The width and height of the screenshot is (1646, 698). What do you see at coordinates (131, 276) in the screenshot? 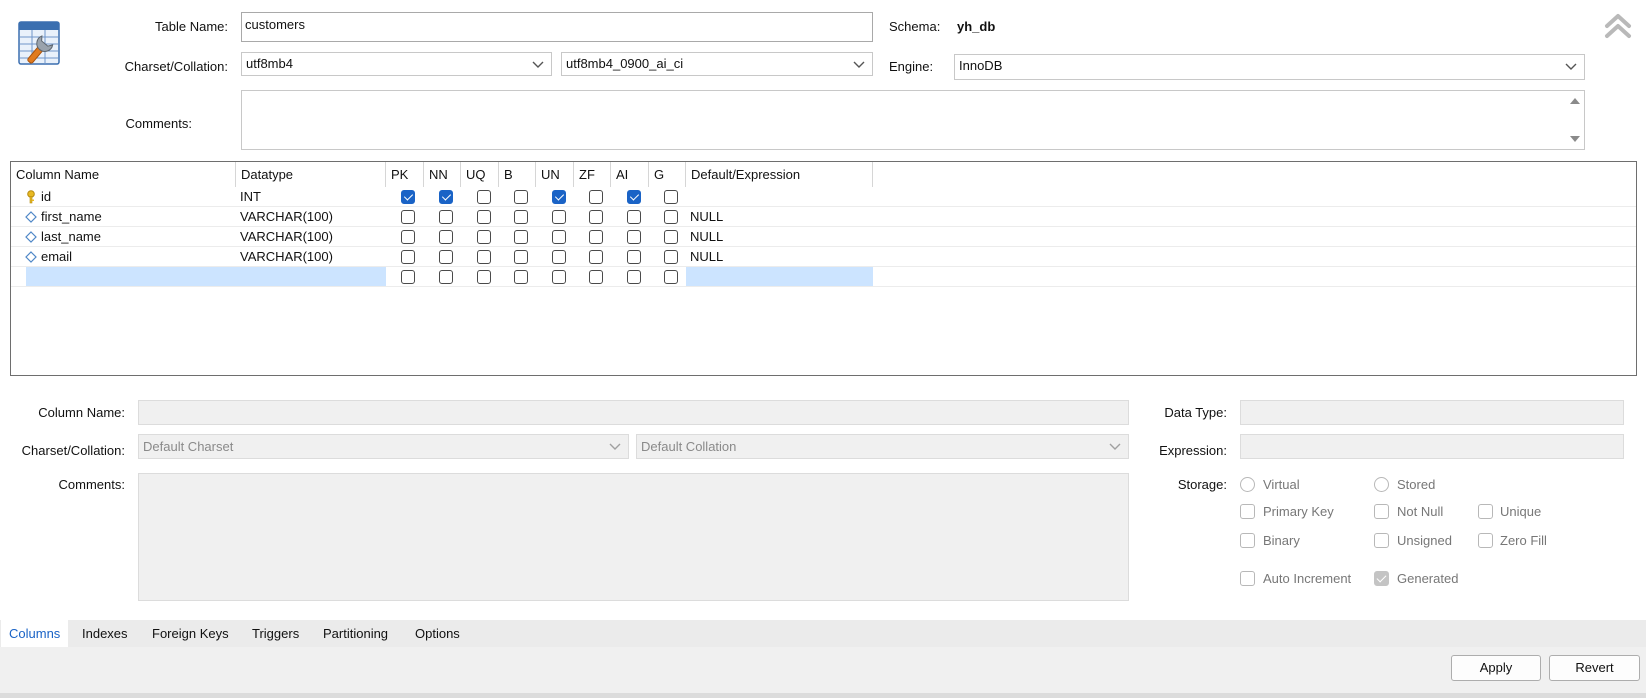
I see `new-row-name-cell` at bounding box center [131, 276].